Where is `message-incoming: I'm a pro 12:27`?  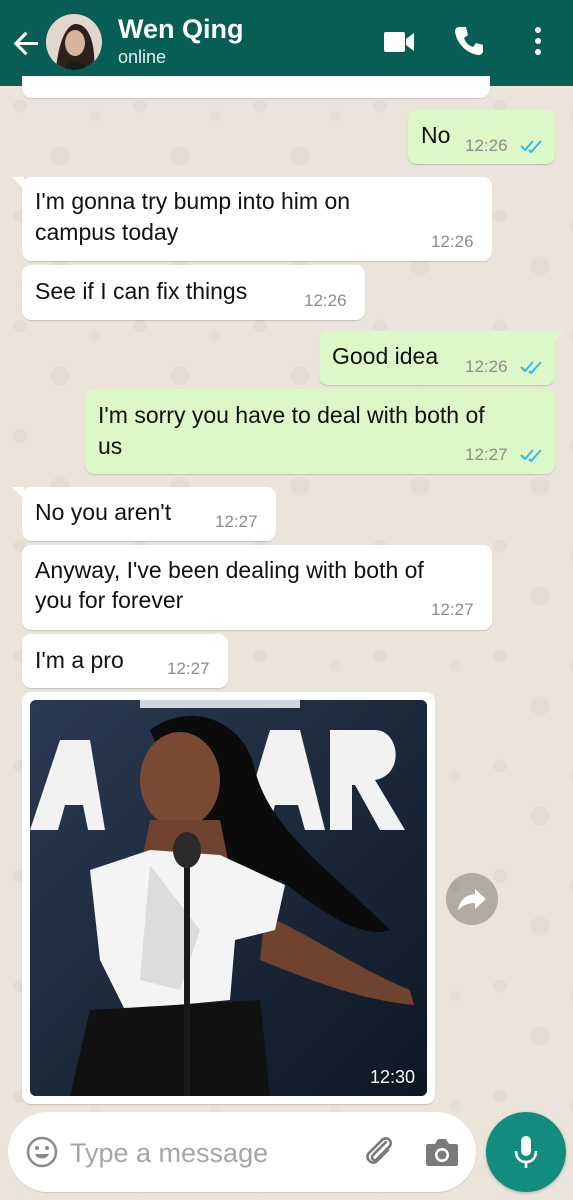 message-incoming: I'm a pro 12:27 is located at coordinates (125, 661).